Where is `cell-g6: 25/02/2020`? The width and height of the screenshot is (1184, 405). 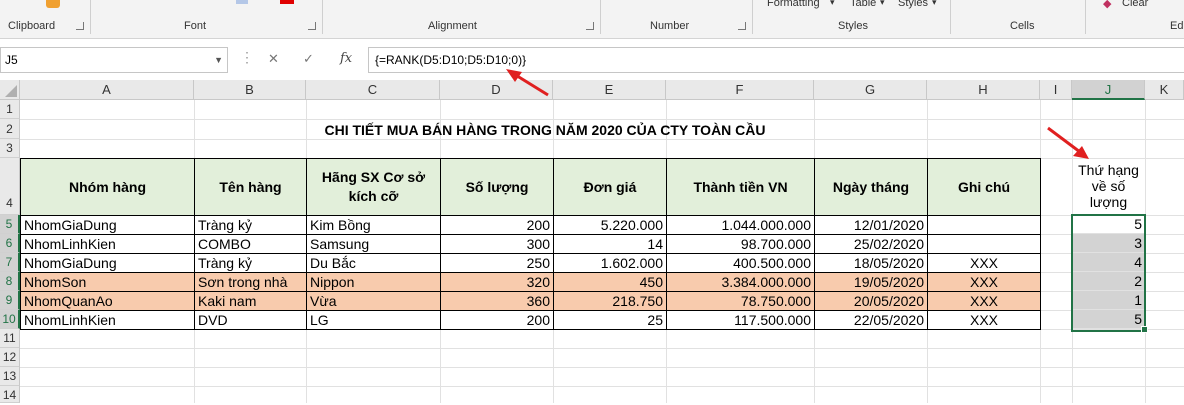 cell-g6: 25/02/2020 is located at coordinates (871, 244).